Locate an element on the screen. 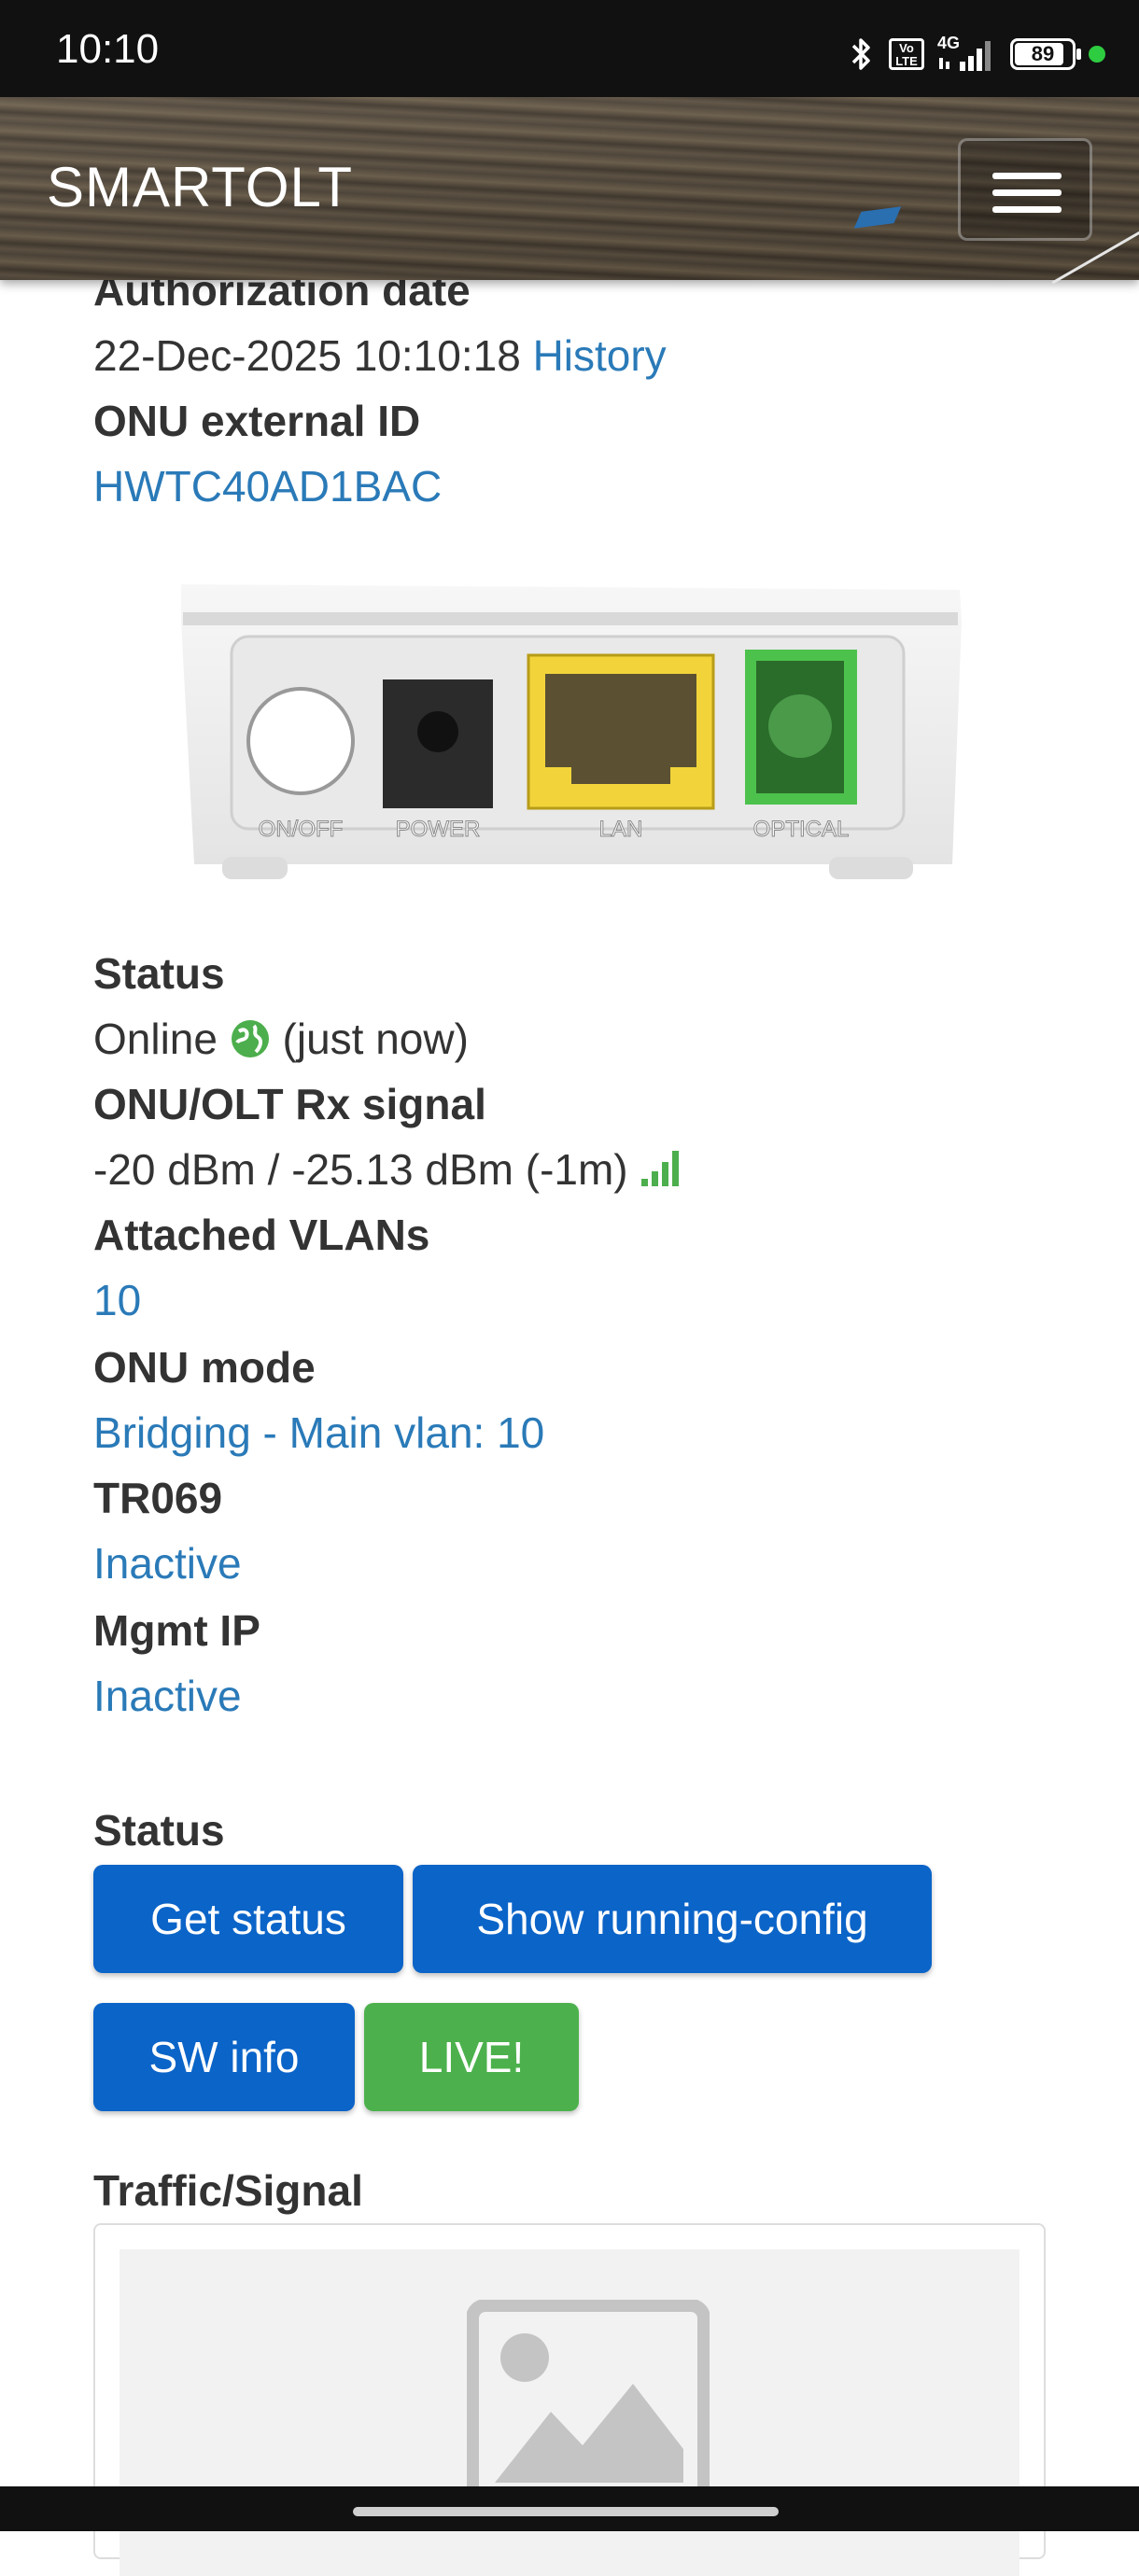 The height and width of the screenshot is (2576, 1139). sw-info-button: SW info is located at coordinates (224, 2057).